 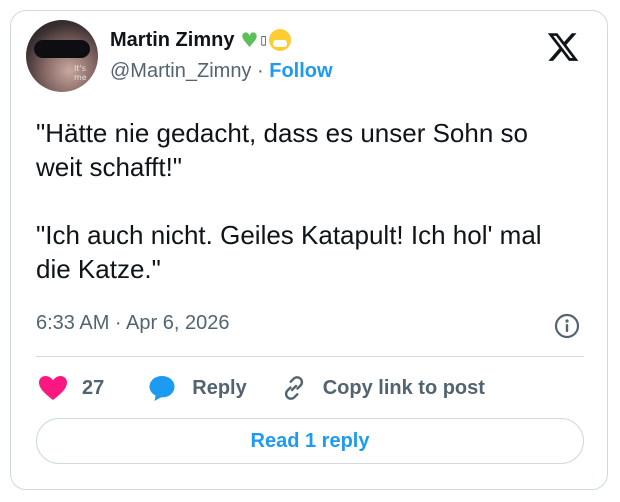 What do you see at coordinates (563, 47) in the screenshot?
I see `x-logo-icon` at bounding box center [563, 47].